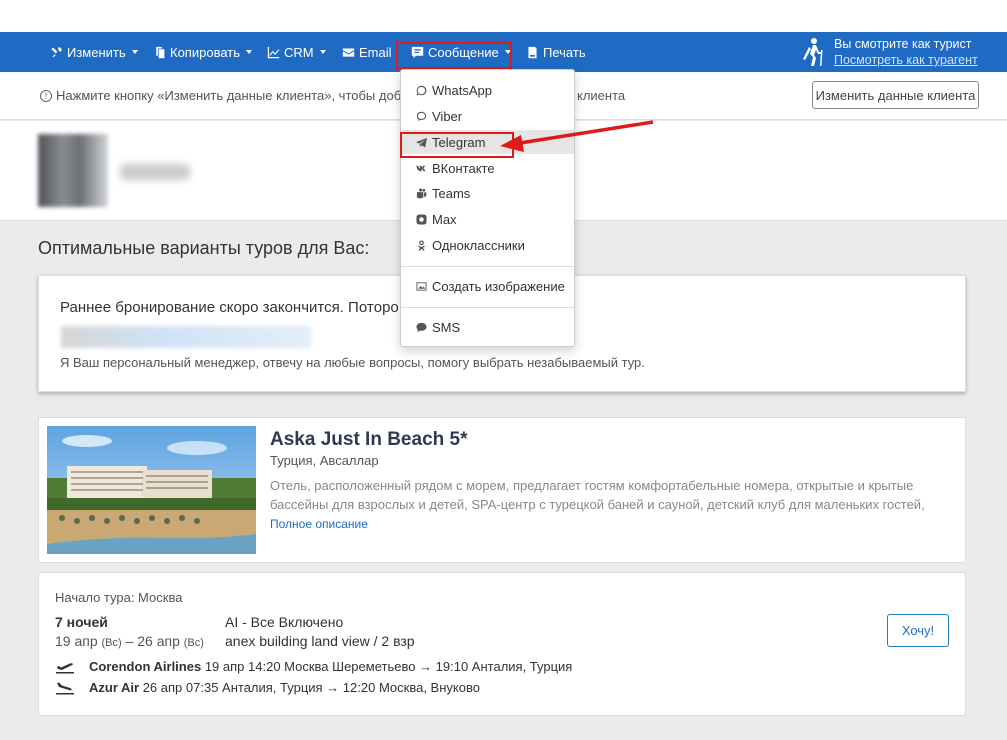 Image resolution: width=1007 pixels, height=740 pixels. Describe the element at coordinates (111, 643) in the screenshot. I see `day-from: (Вс)` at that location.